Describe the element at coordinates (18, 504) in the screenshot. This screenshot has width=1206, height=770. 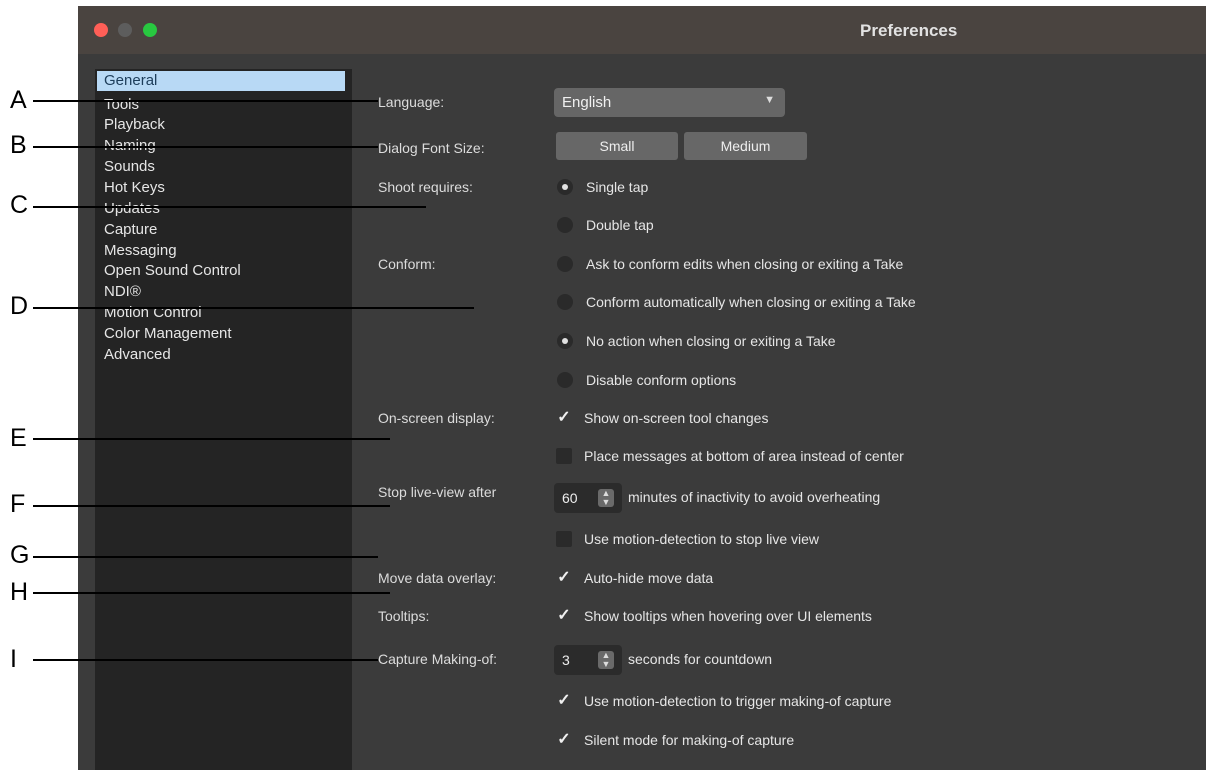
I see `callout-letter-f: F` at that location.